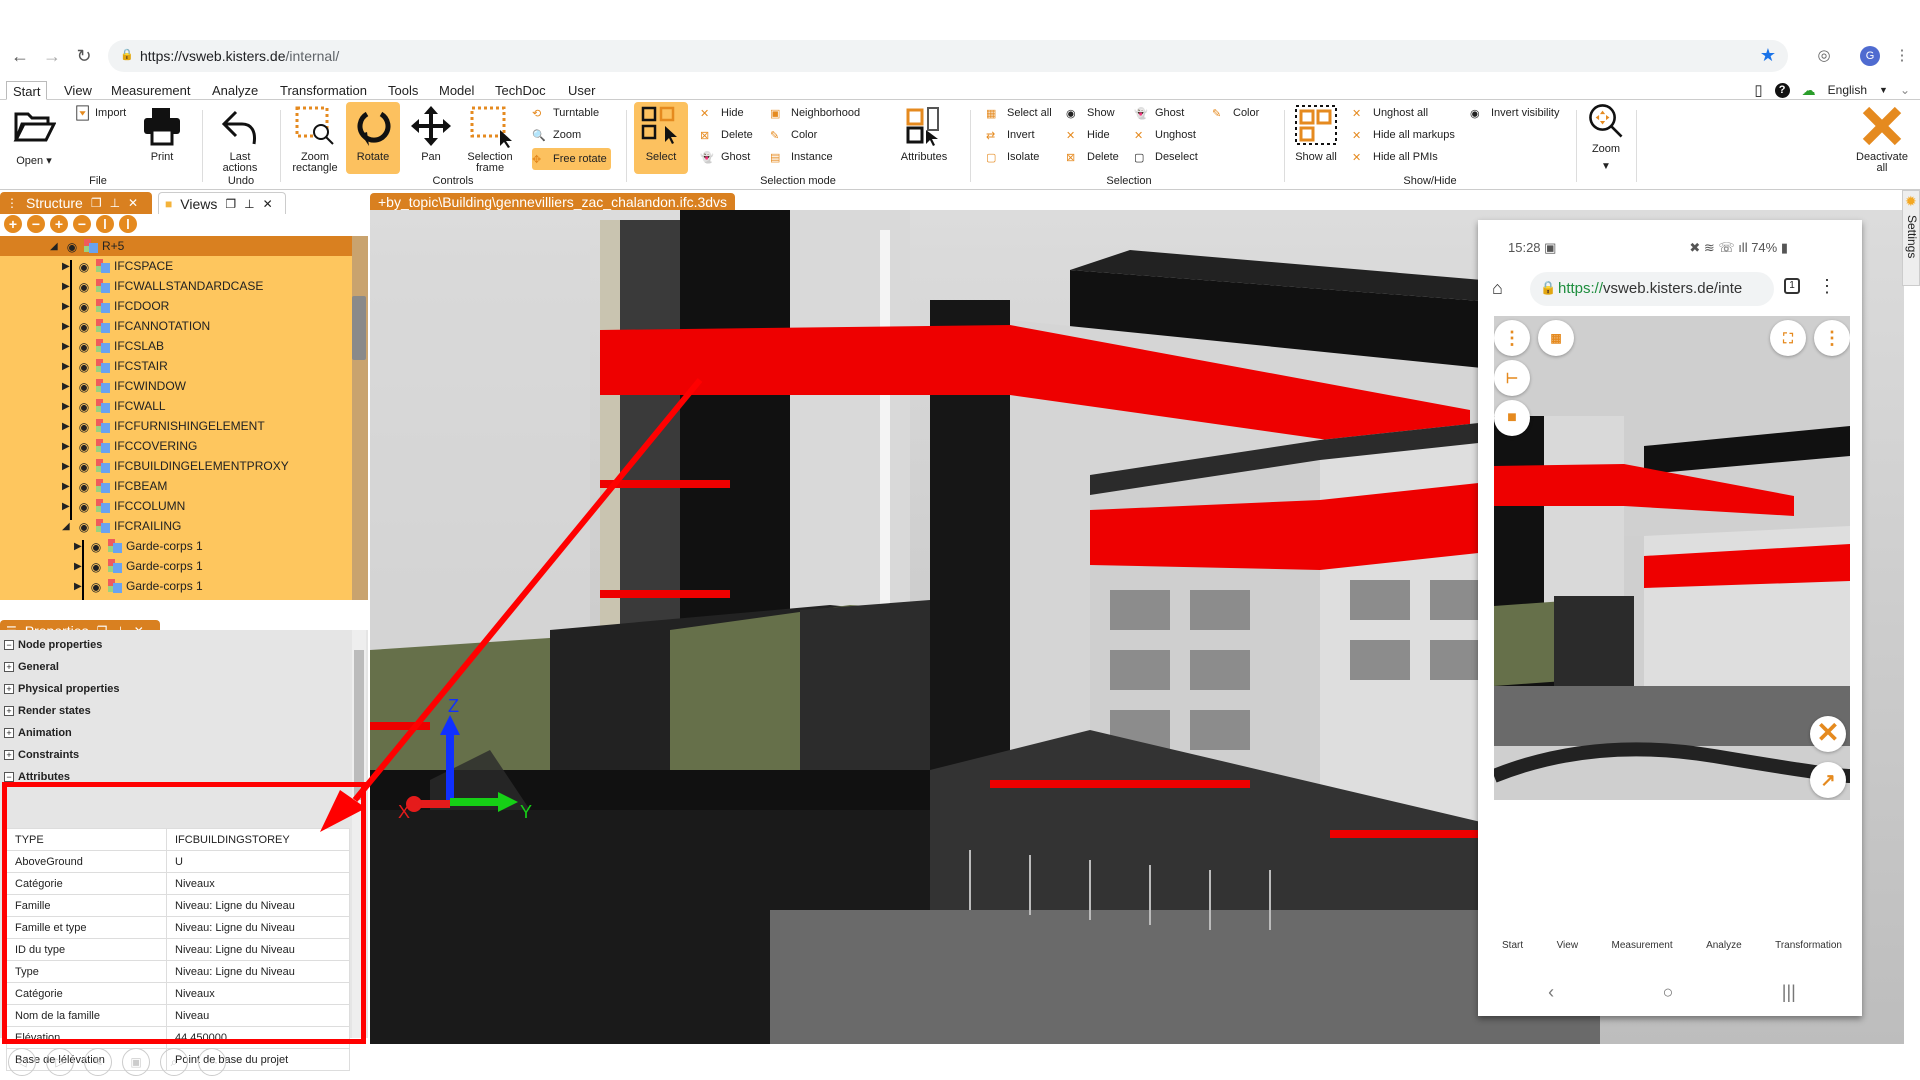 The height and width of the screenshot is (1080, 1920). Describe the element at coordinates (59, 224) in the screenshot. I see `expand-icon: +` at that location.